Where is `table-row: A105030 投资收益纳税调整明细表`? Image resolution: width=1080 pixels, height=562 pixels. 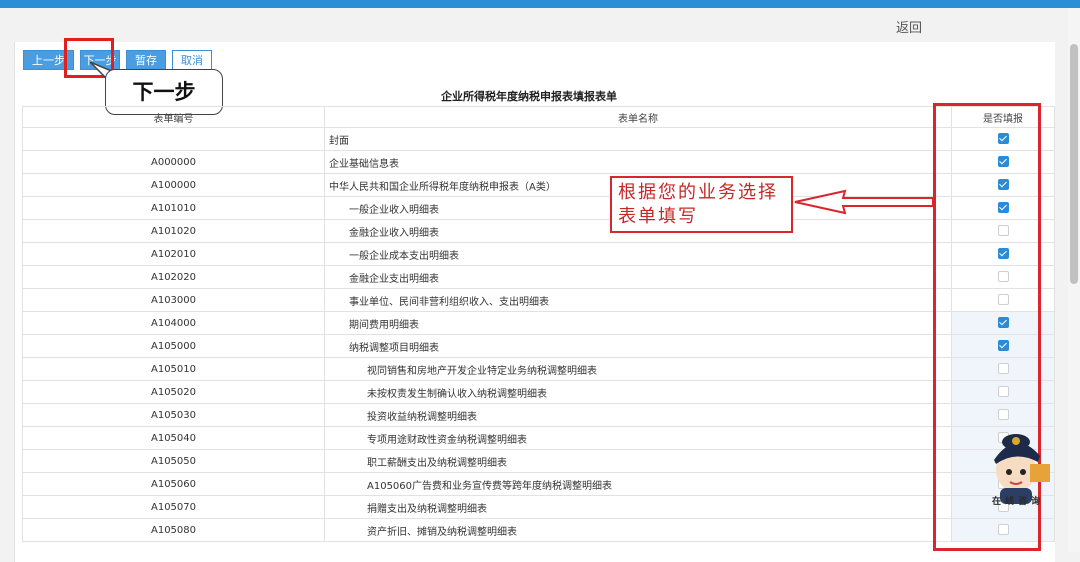 table-row: A105030 投资收益纳税调整明细表 is located at coordinates (538, 415).